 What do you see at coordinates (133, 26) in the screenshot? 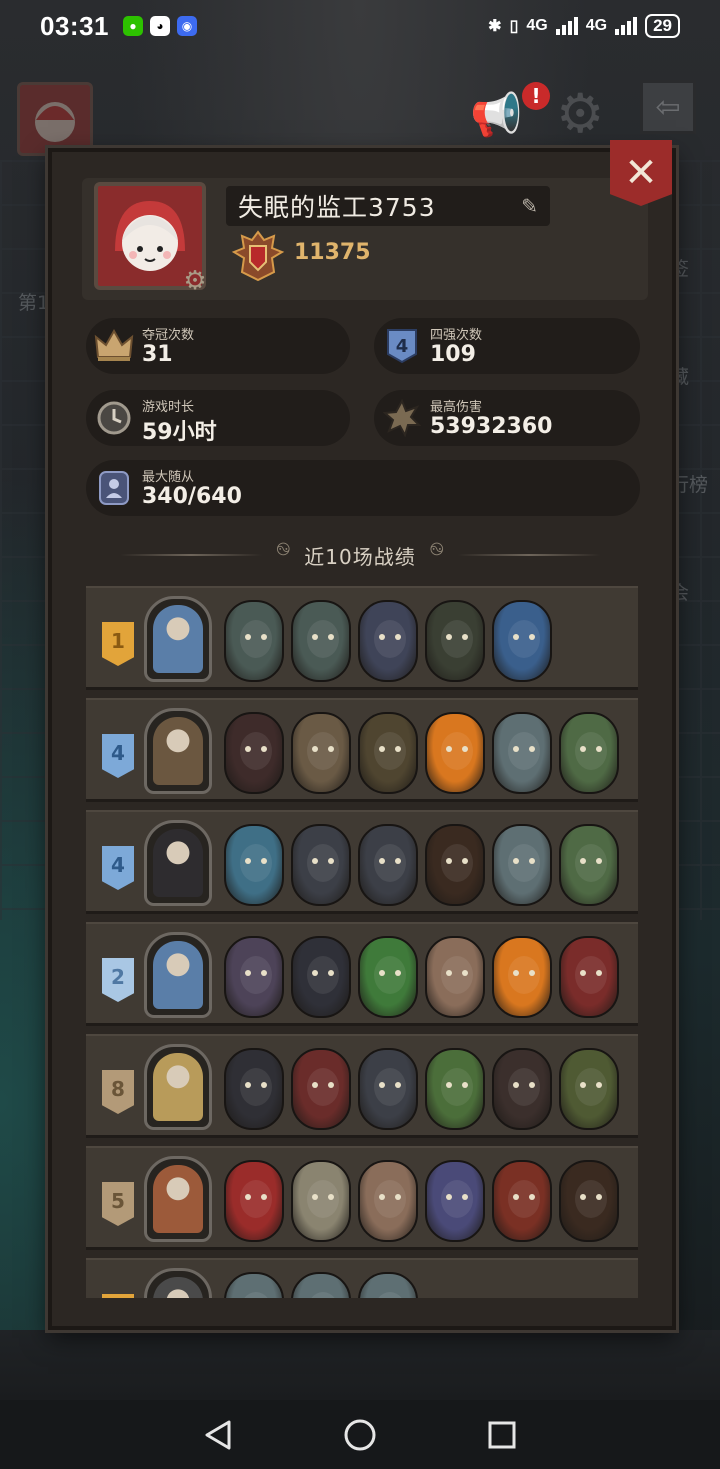
I see `wechat-icon: ●` at bounding box center [133, 26].